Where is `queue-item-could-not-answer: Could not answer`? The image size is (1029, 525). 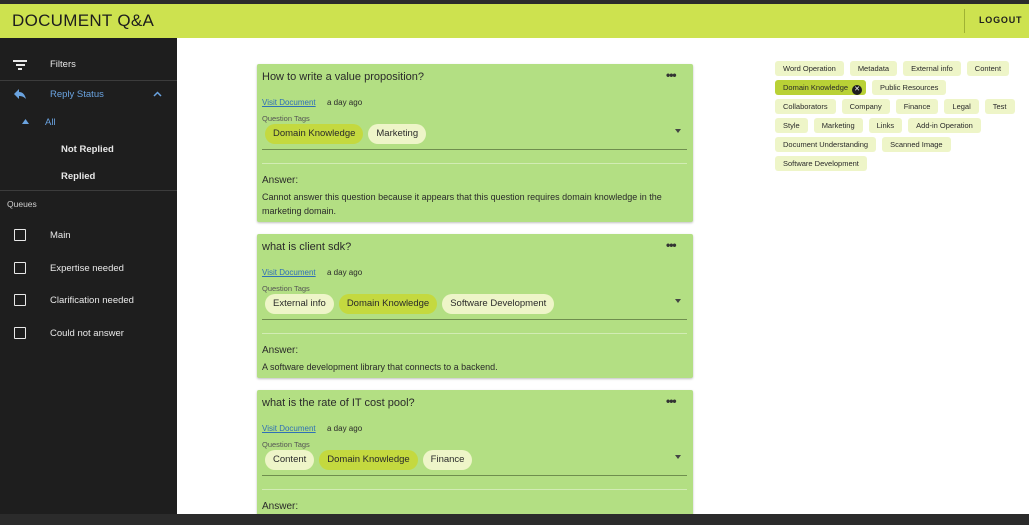
queue-item-could-not-answer: Could not answer is located at coordinates (88, 333).